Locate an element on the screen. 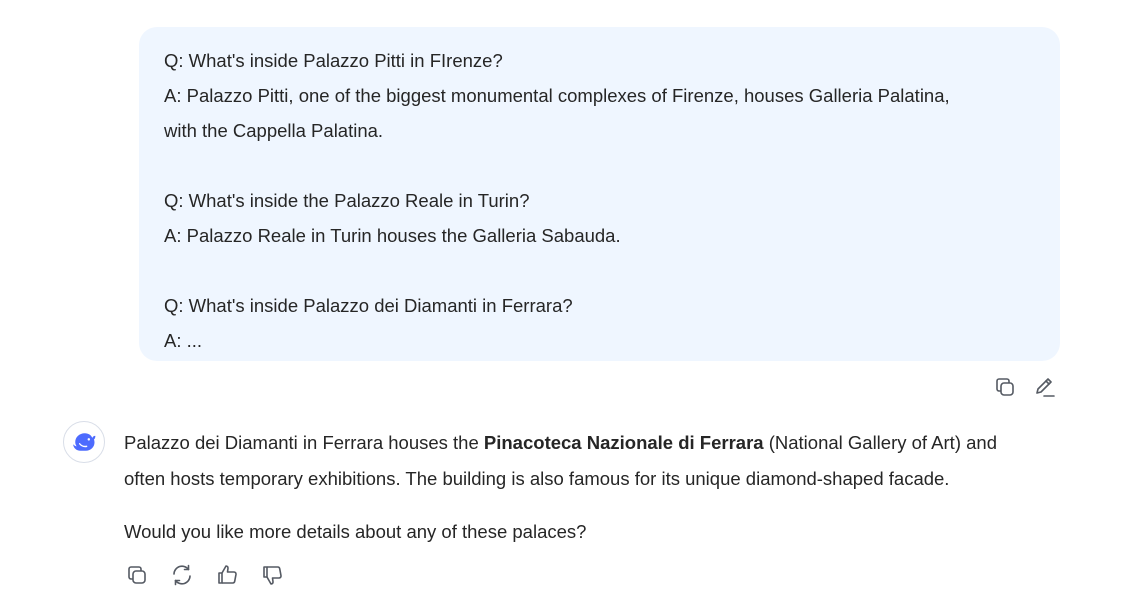 This screenshot has width=1123, height=599. assistant-message-actions is located at coordinates (204, 575).